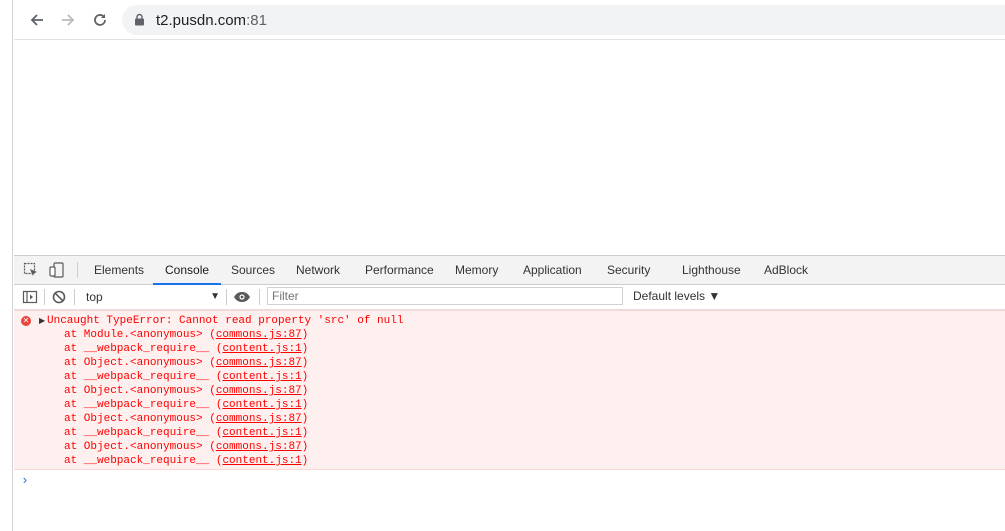 The height and width of the screenshot is (531, 1005). What do you see at coordinates (563, 20) in the screenshot?
I see `address-bar: t2.pusdn.com:81` at bounding box center [563, 20].